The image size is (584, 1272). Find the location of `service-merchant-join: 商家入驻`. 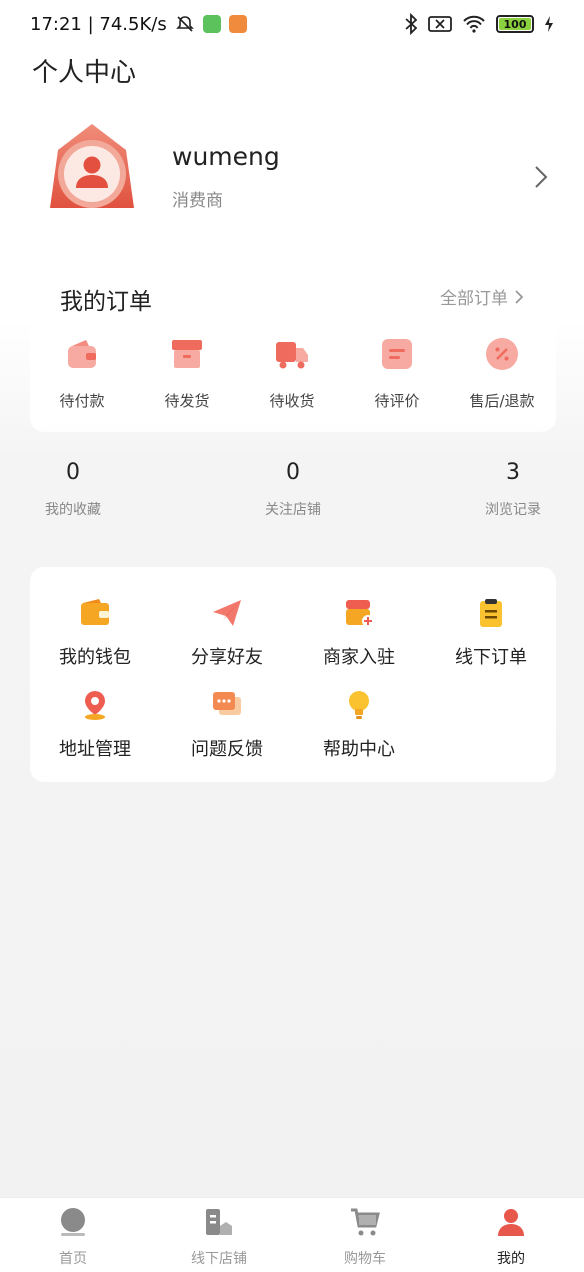

service-merchant-join: 商家入驻 is located at coordinates (359, 633).